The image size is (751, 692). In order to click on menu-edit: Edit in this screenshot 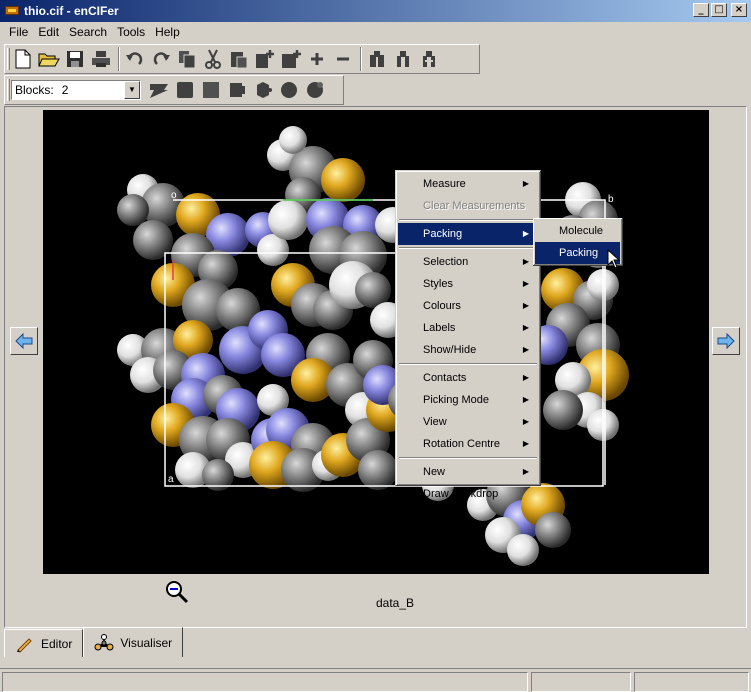, I will do `click(48, 32)`.